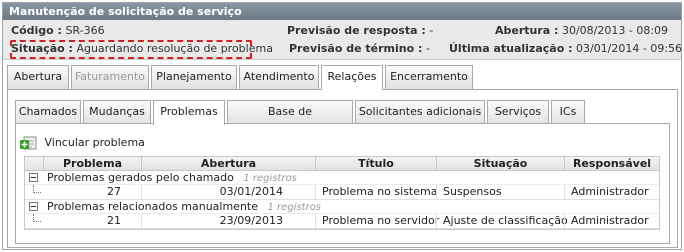 This screenshot has width=684, height=252. What do you see at coordinates (568, 112) in the screenshot?
I see `tab-ics: ICs` at bounding box center [568, 112].